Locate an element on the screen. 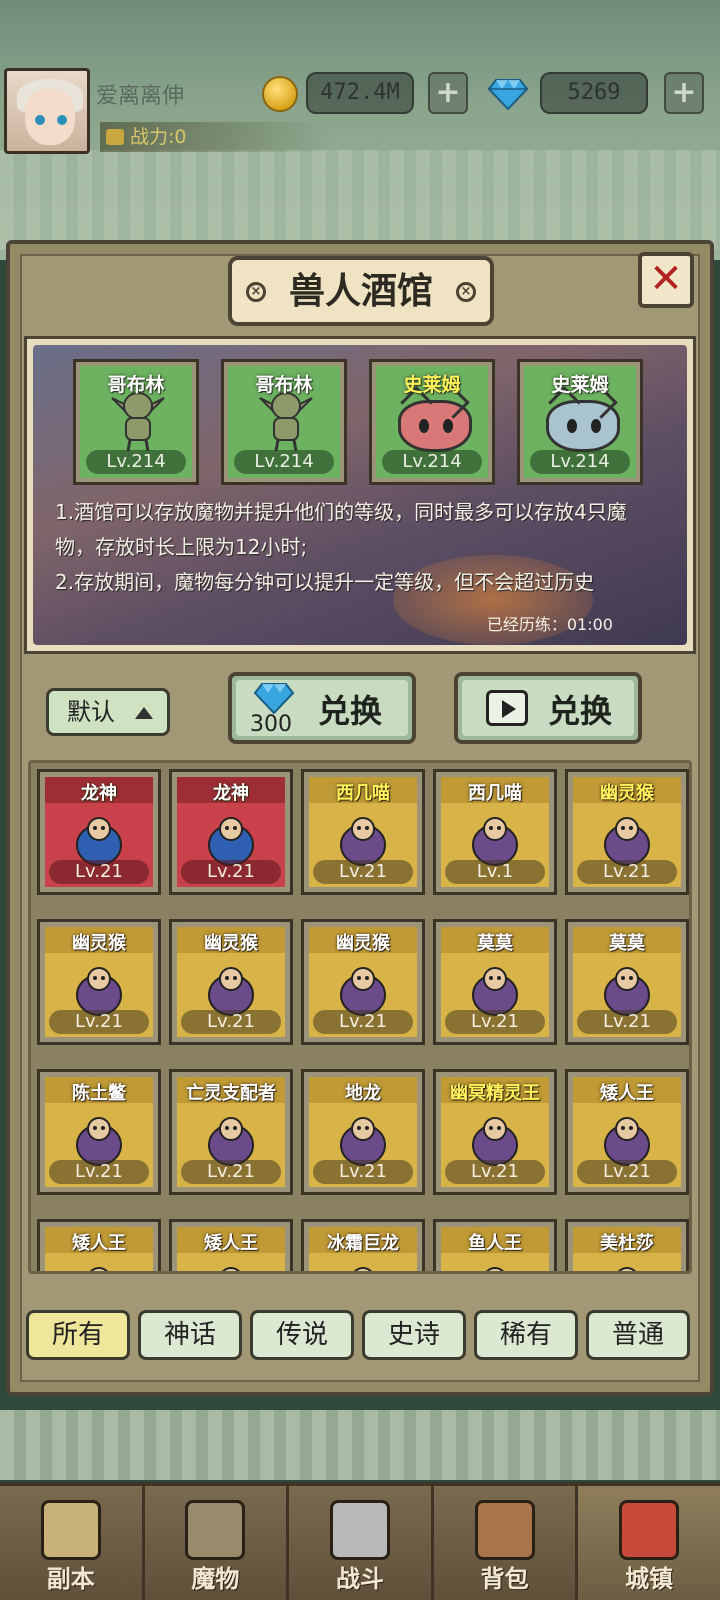 The height and width of the screenshot is (1600, 720). gem-cost: 300 is located at coordinates (271, 724).